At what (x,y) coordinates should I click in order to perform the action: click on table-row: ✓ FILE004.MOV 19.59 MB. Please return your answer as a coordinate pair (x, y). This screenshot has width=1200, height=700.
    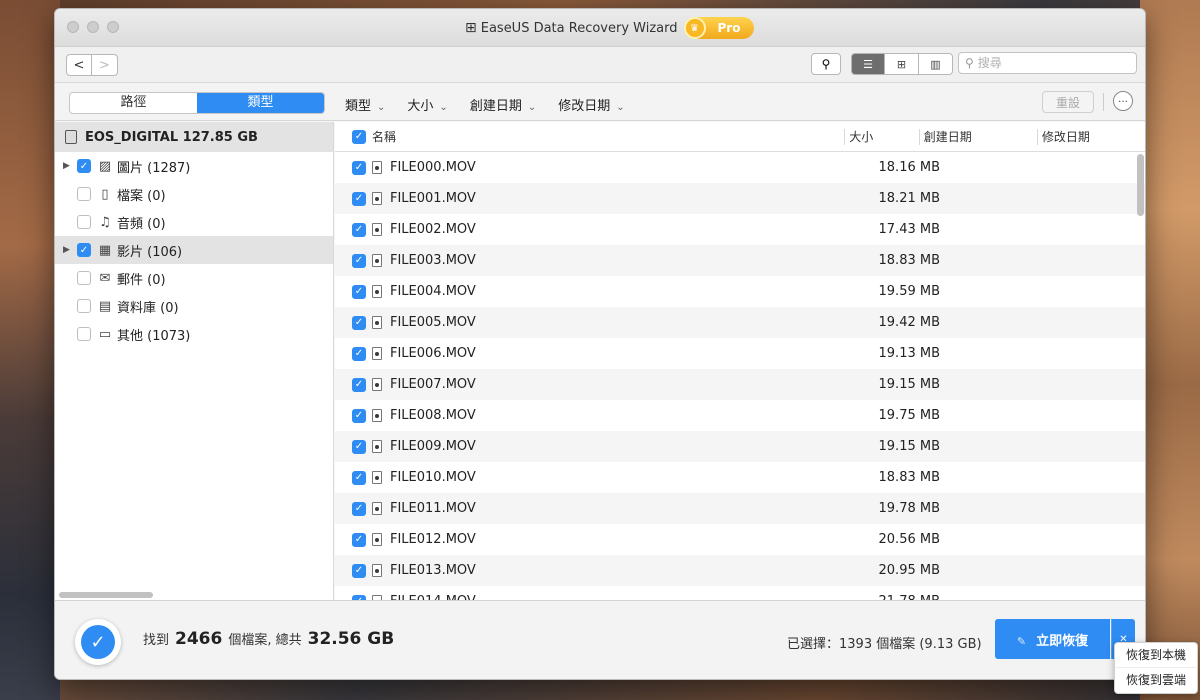
    Looking at the image, I should click on (740, 291).